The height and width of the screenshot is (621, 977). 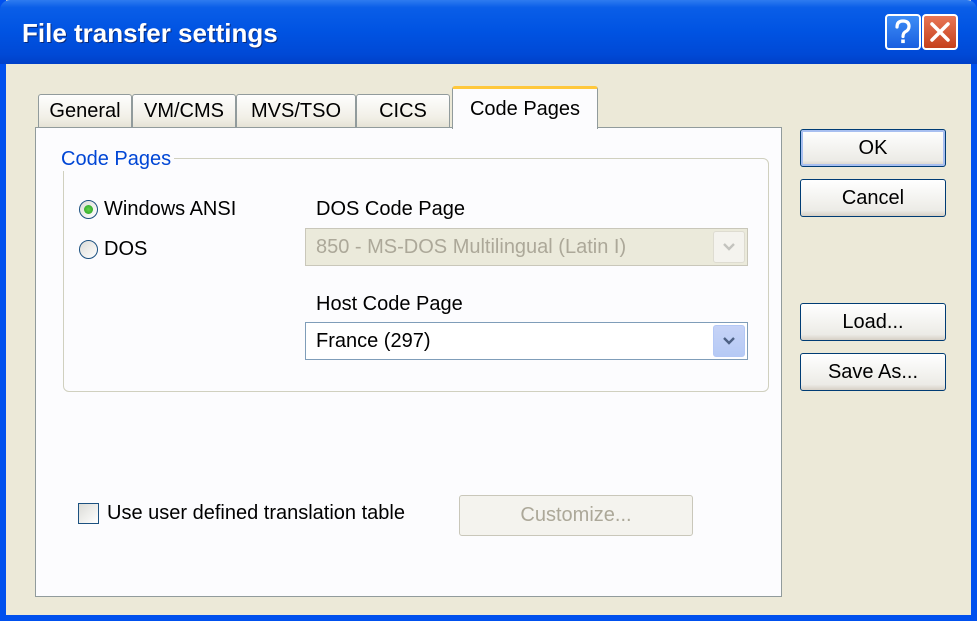 I want to click on cancel-button: Cancel, so click(x=873, y=198).